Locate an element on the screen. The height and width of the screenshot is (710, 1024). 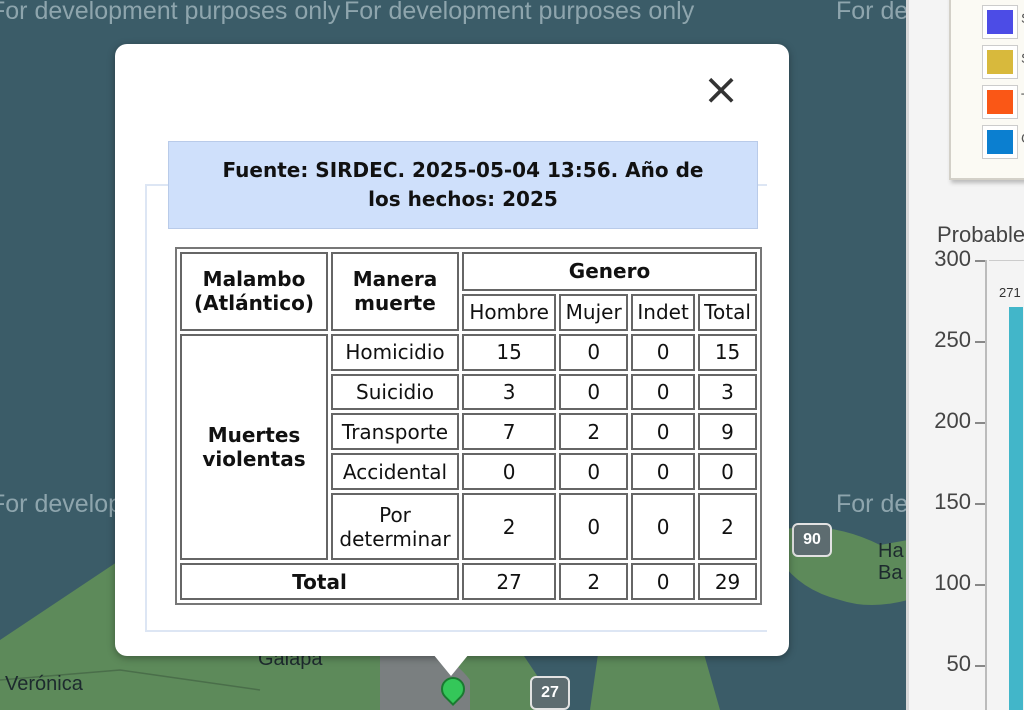
place-label: Verónica is located at coordinates (44, 684).